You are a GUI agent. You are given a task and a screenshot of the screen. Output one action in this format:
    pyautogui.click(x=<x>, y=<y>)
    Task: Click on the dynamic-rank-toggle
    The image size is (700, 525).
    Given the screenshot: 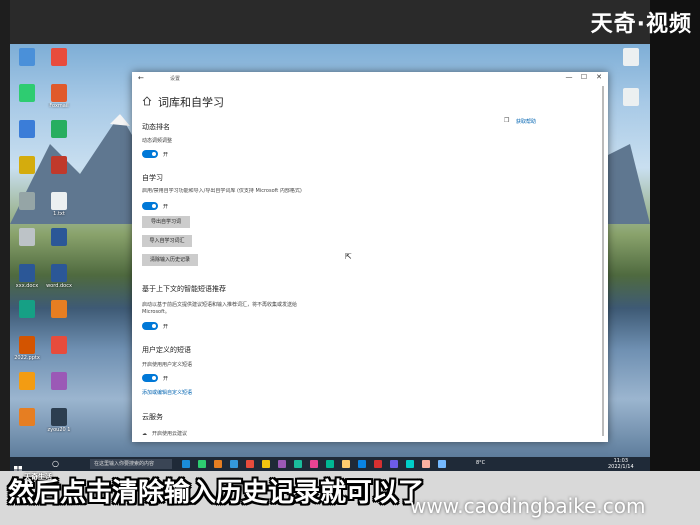 What is the action you would take?
    pyautogui.click(x=150, y=154)
    